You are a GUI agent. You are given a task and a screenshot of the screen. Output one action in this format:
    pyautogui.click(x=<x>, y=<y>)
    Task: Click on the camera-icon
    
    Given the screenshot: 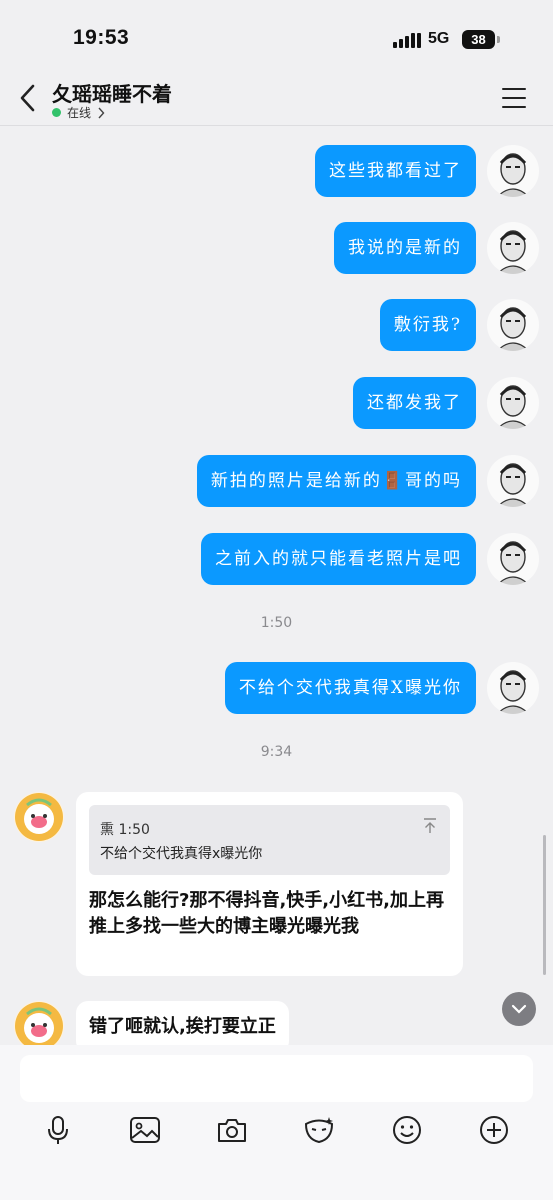 What is the action you would take?
    pyautogui.click(x=232, y=1130)
    